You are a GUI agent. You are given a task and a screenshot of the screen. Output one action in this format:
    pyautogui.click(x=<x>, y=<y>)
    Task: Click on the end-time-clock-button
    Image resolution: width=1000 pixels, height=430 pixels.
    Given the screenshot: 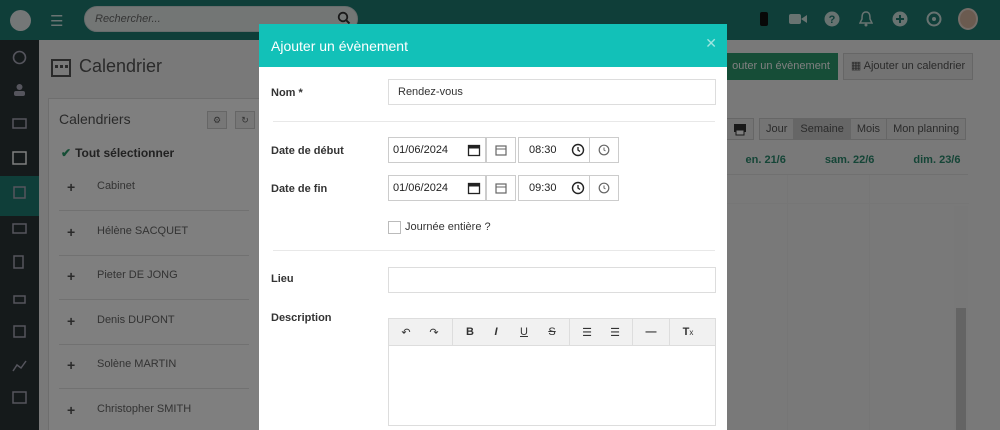 What is the action you would take?
    pyautogui.click(x=604, y=188)
    